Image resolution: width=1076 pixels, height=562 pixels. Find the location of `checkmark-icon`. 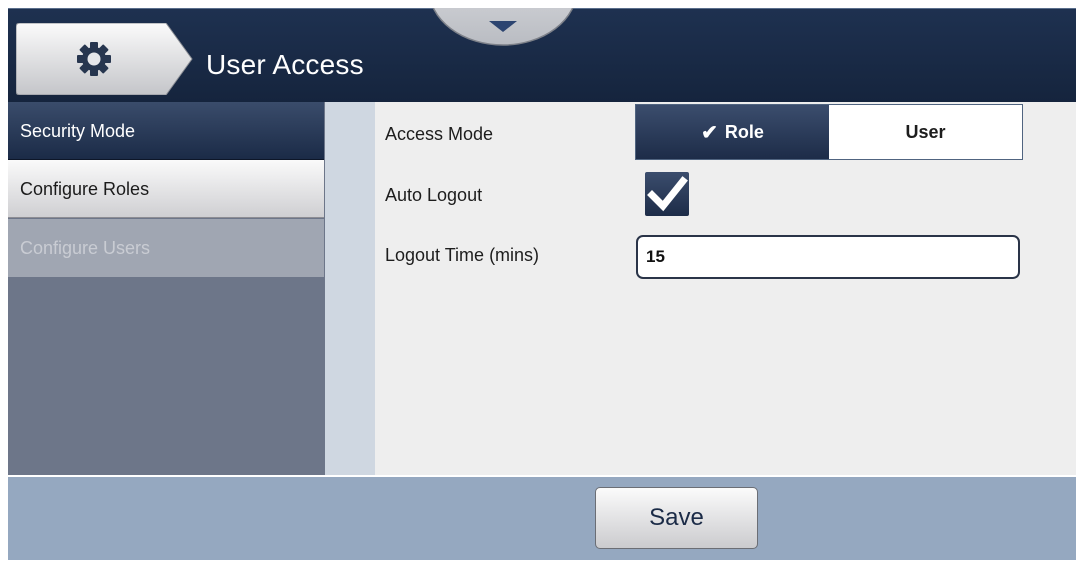

checkmark-icon is located at coordinates (667, 194).